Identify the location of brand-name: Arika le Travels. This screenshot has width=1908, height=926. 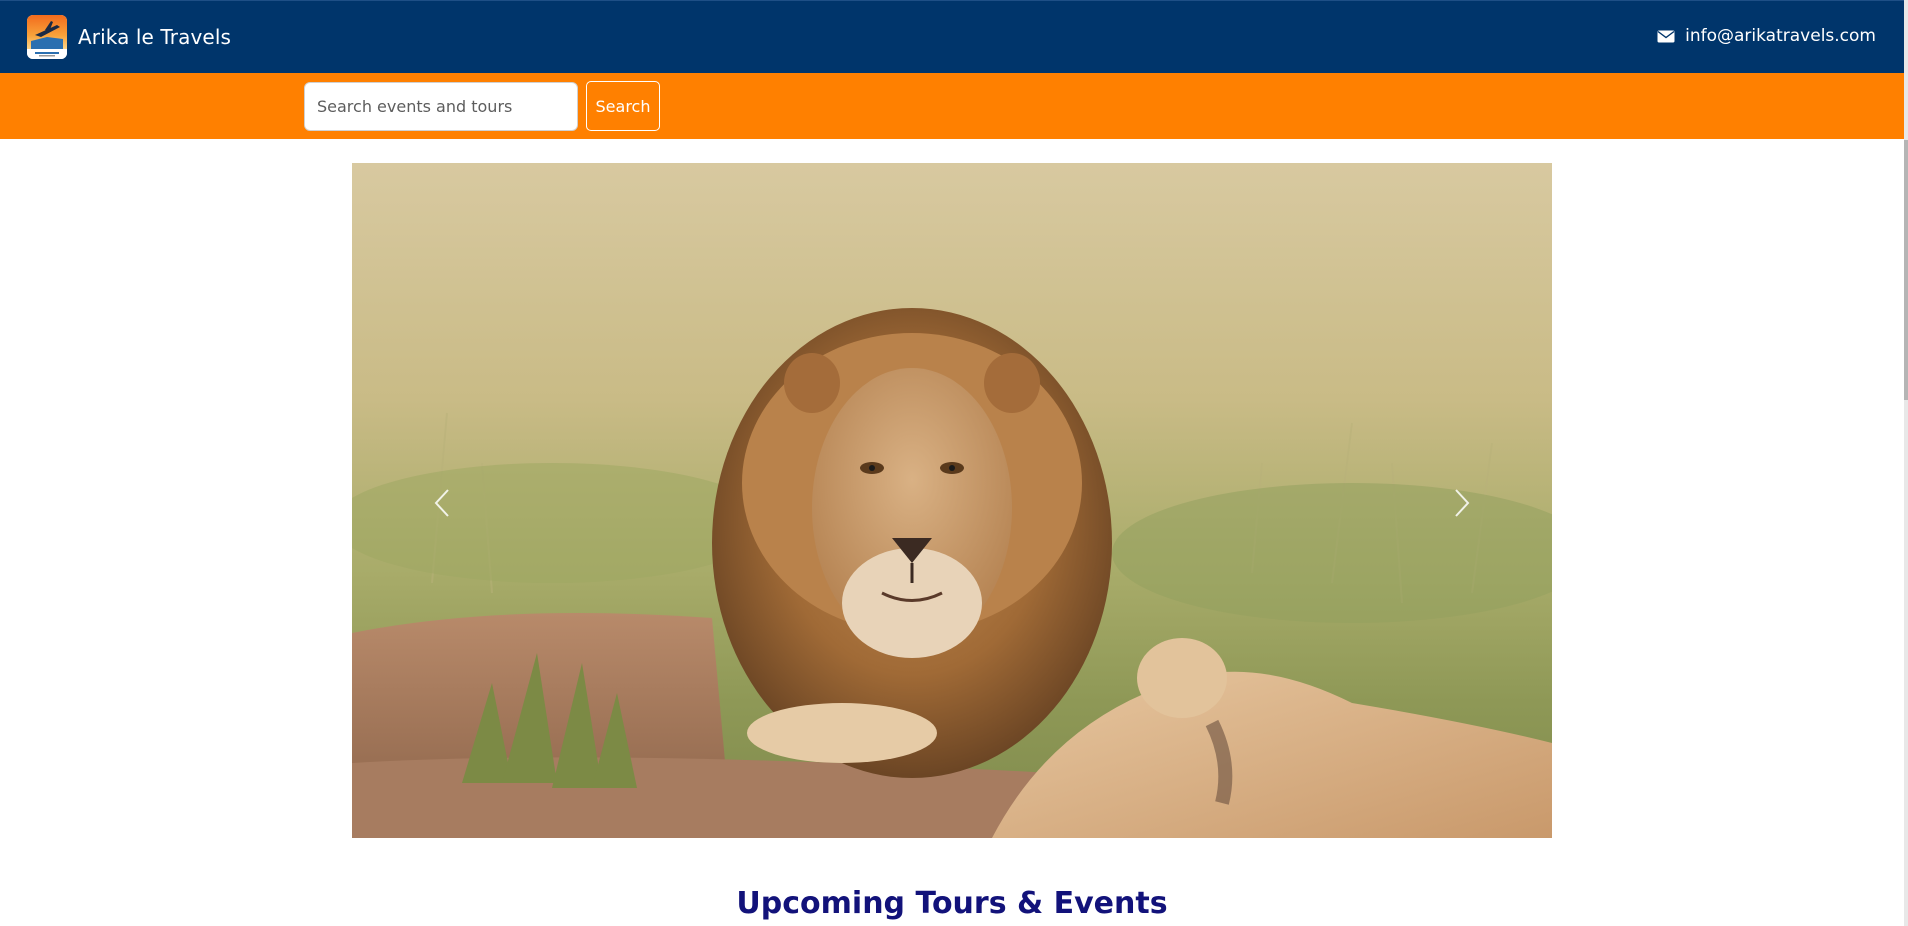
(154, 37).